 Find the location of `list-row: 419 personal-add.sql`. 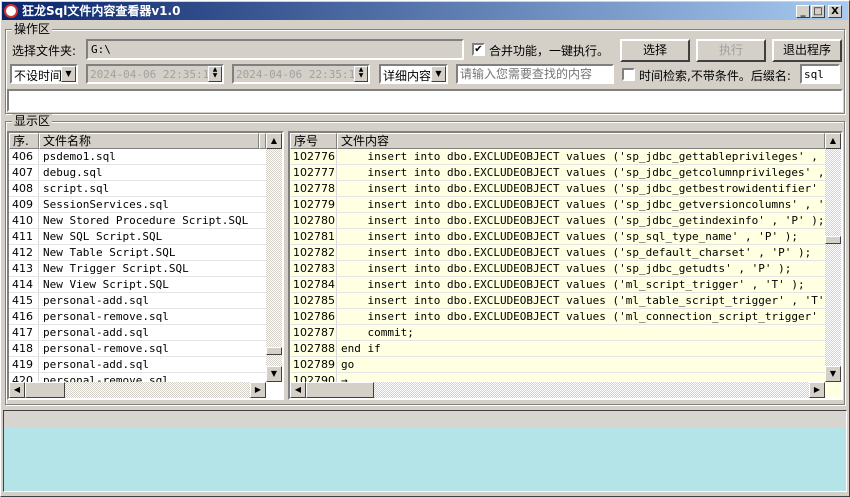

list-row: 419 personal-add.sql is located at coordinates (137, 365).